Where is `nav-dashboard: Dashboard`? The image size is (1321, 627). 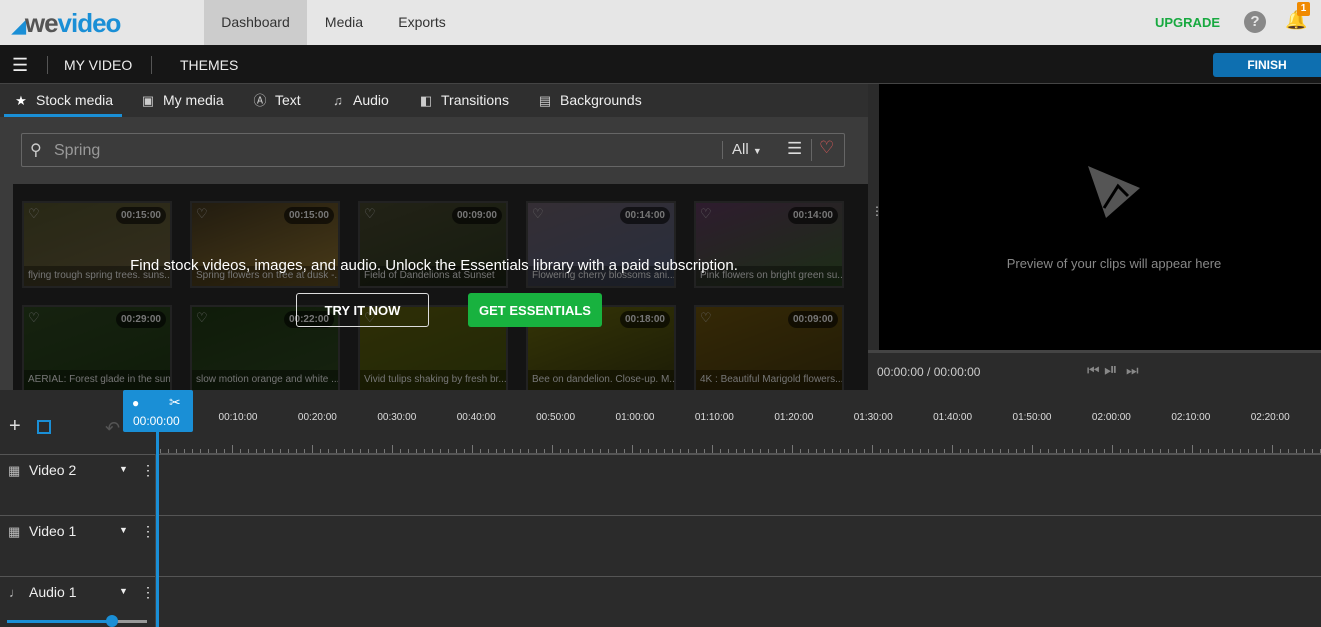 nav-dashboard: Dashboard is located at coordinates (255, 22).